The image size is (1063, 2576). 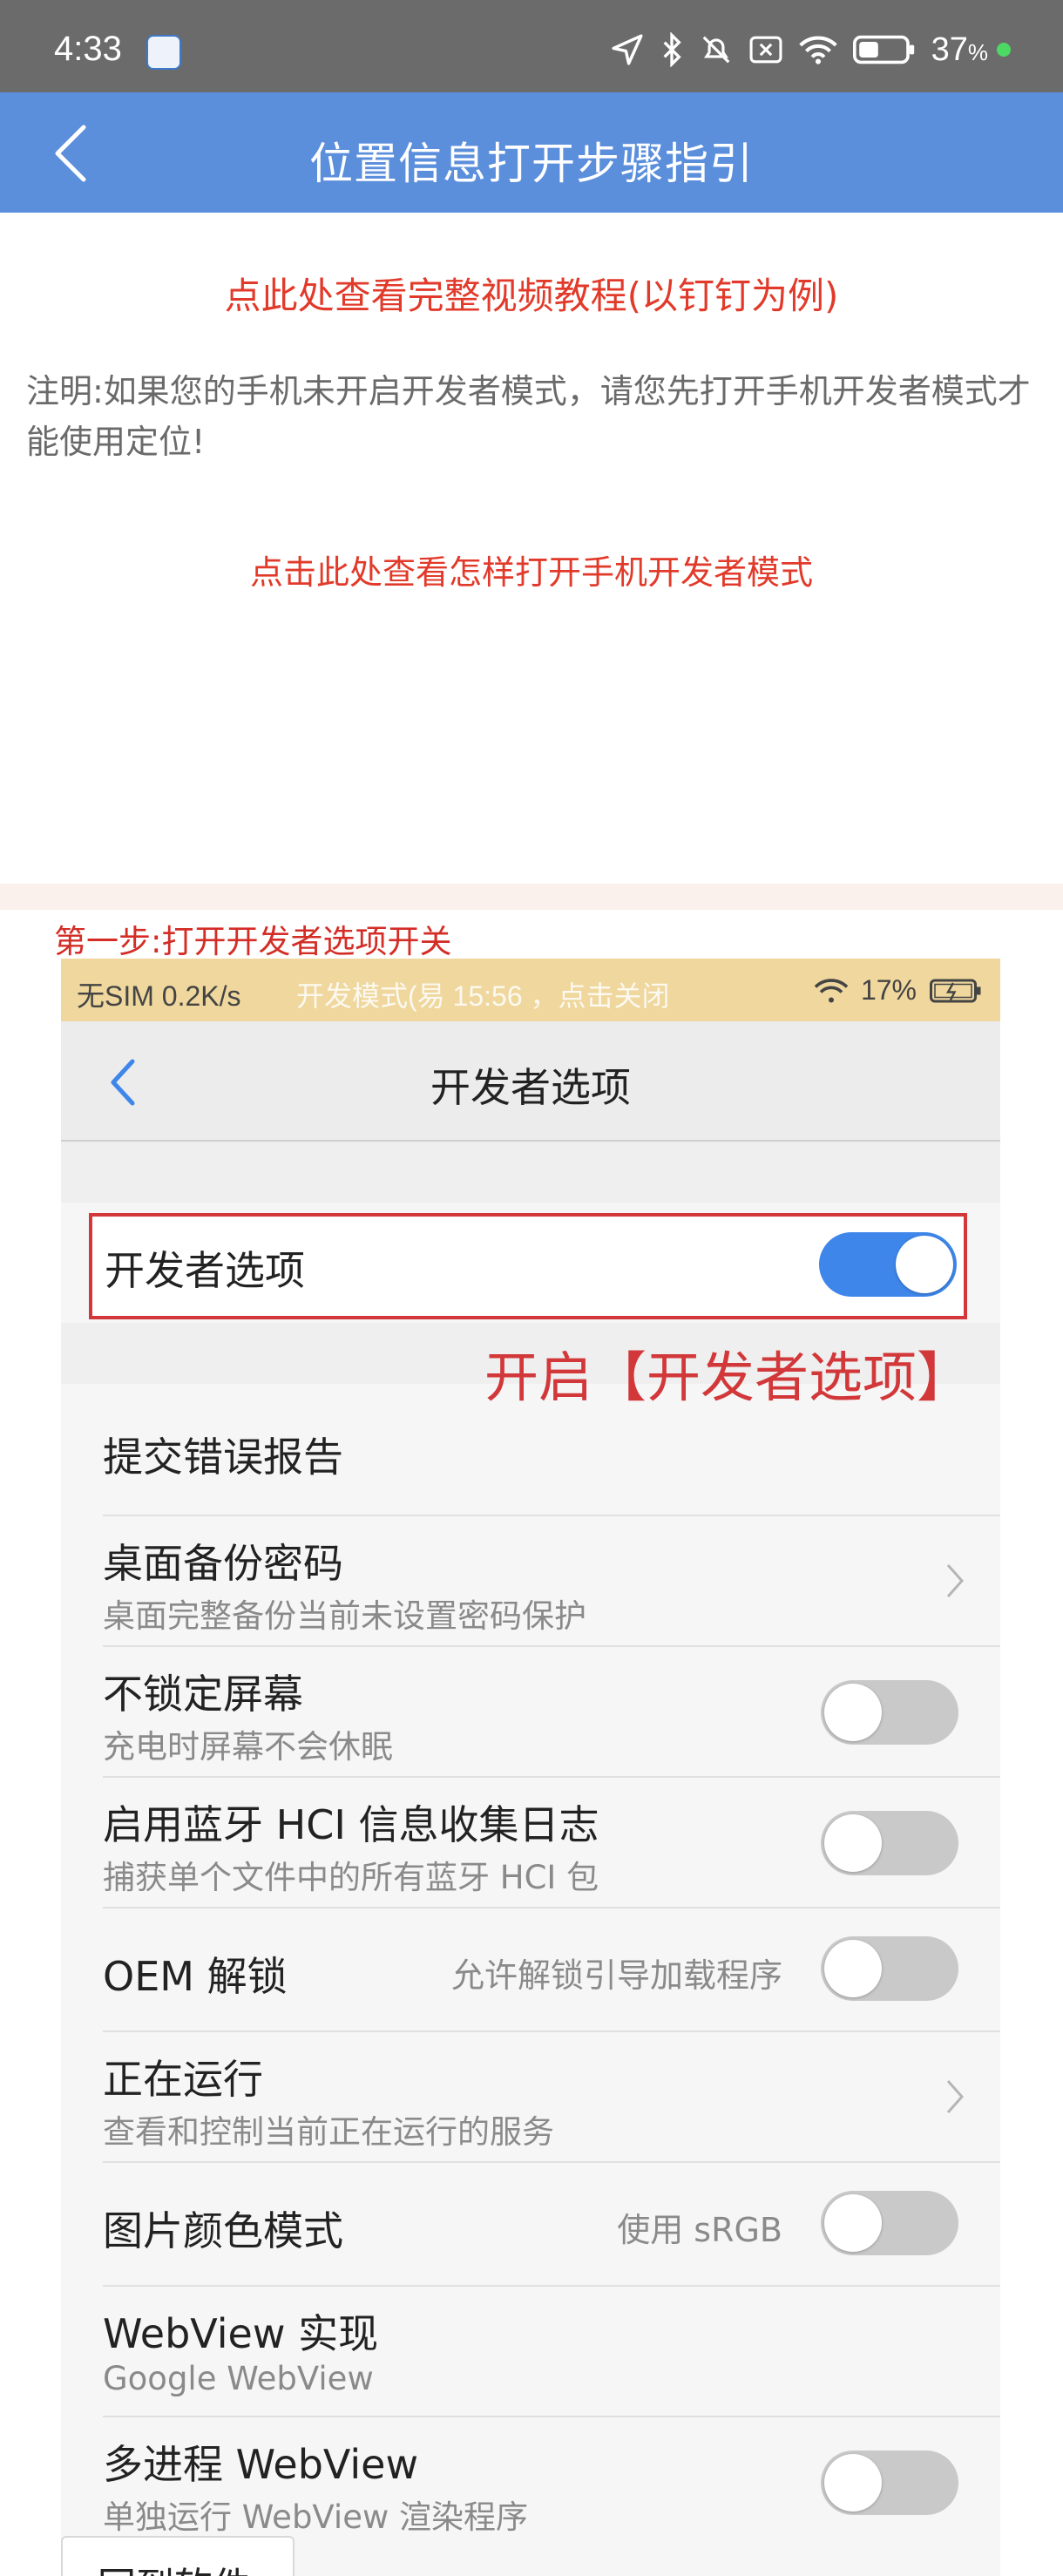 I want to click on inner-header: 开发者选项, so click(x=530, y=1082).